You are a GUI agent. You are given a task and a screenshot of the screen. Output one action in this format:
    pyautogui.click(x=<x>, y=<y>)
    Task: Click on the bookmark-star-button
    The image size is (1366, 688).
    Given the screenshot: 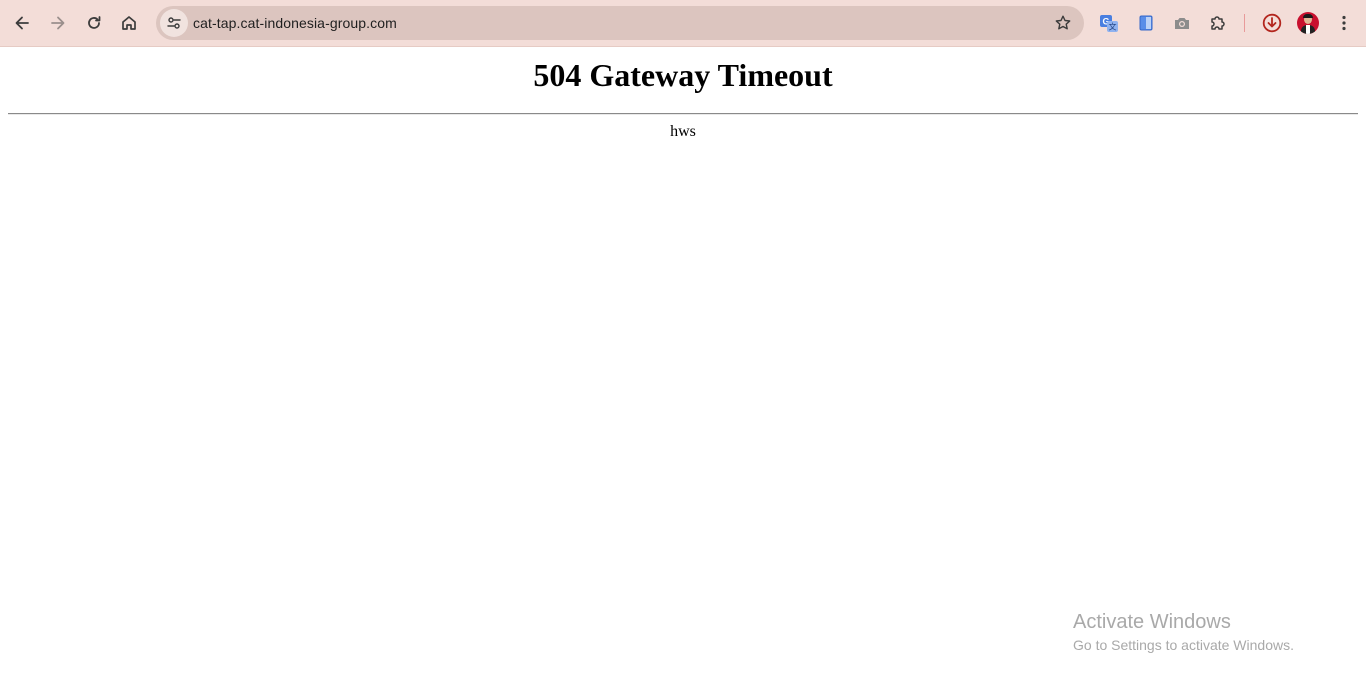 What is the action you would take?
    pyautogui.click(x=1063, y=23)
    